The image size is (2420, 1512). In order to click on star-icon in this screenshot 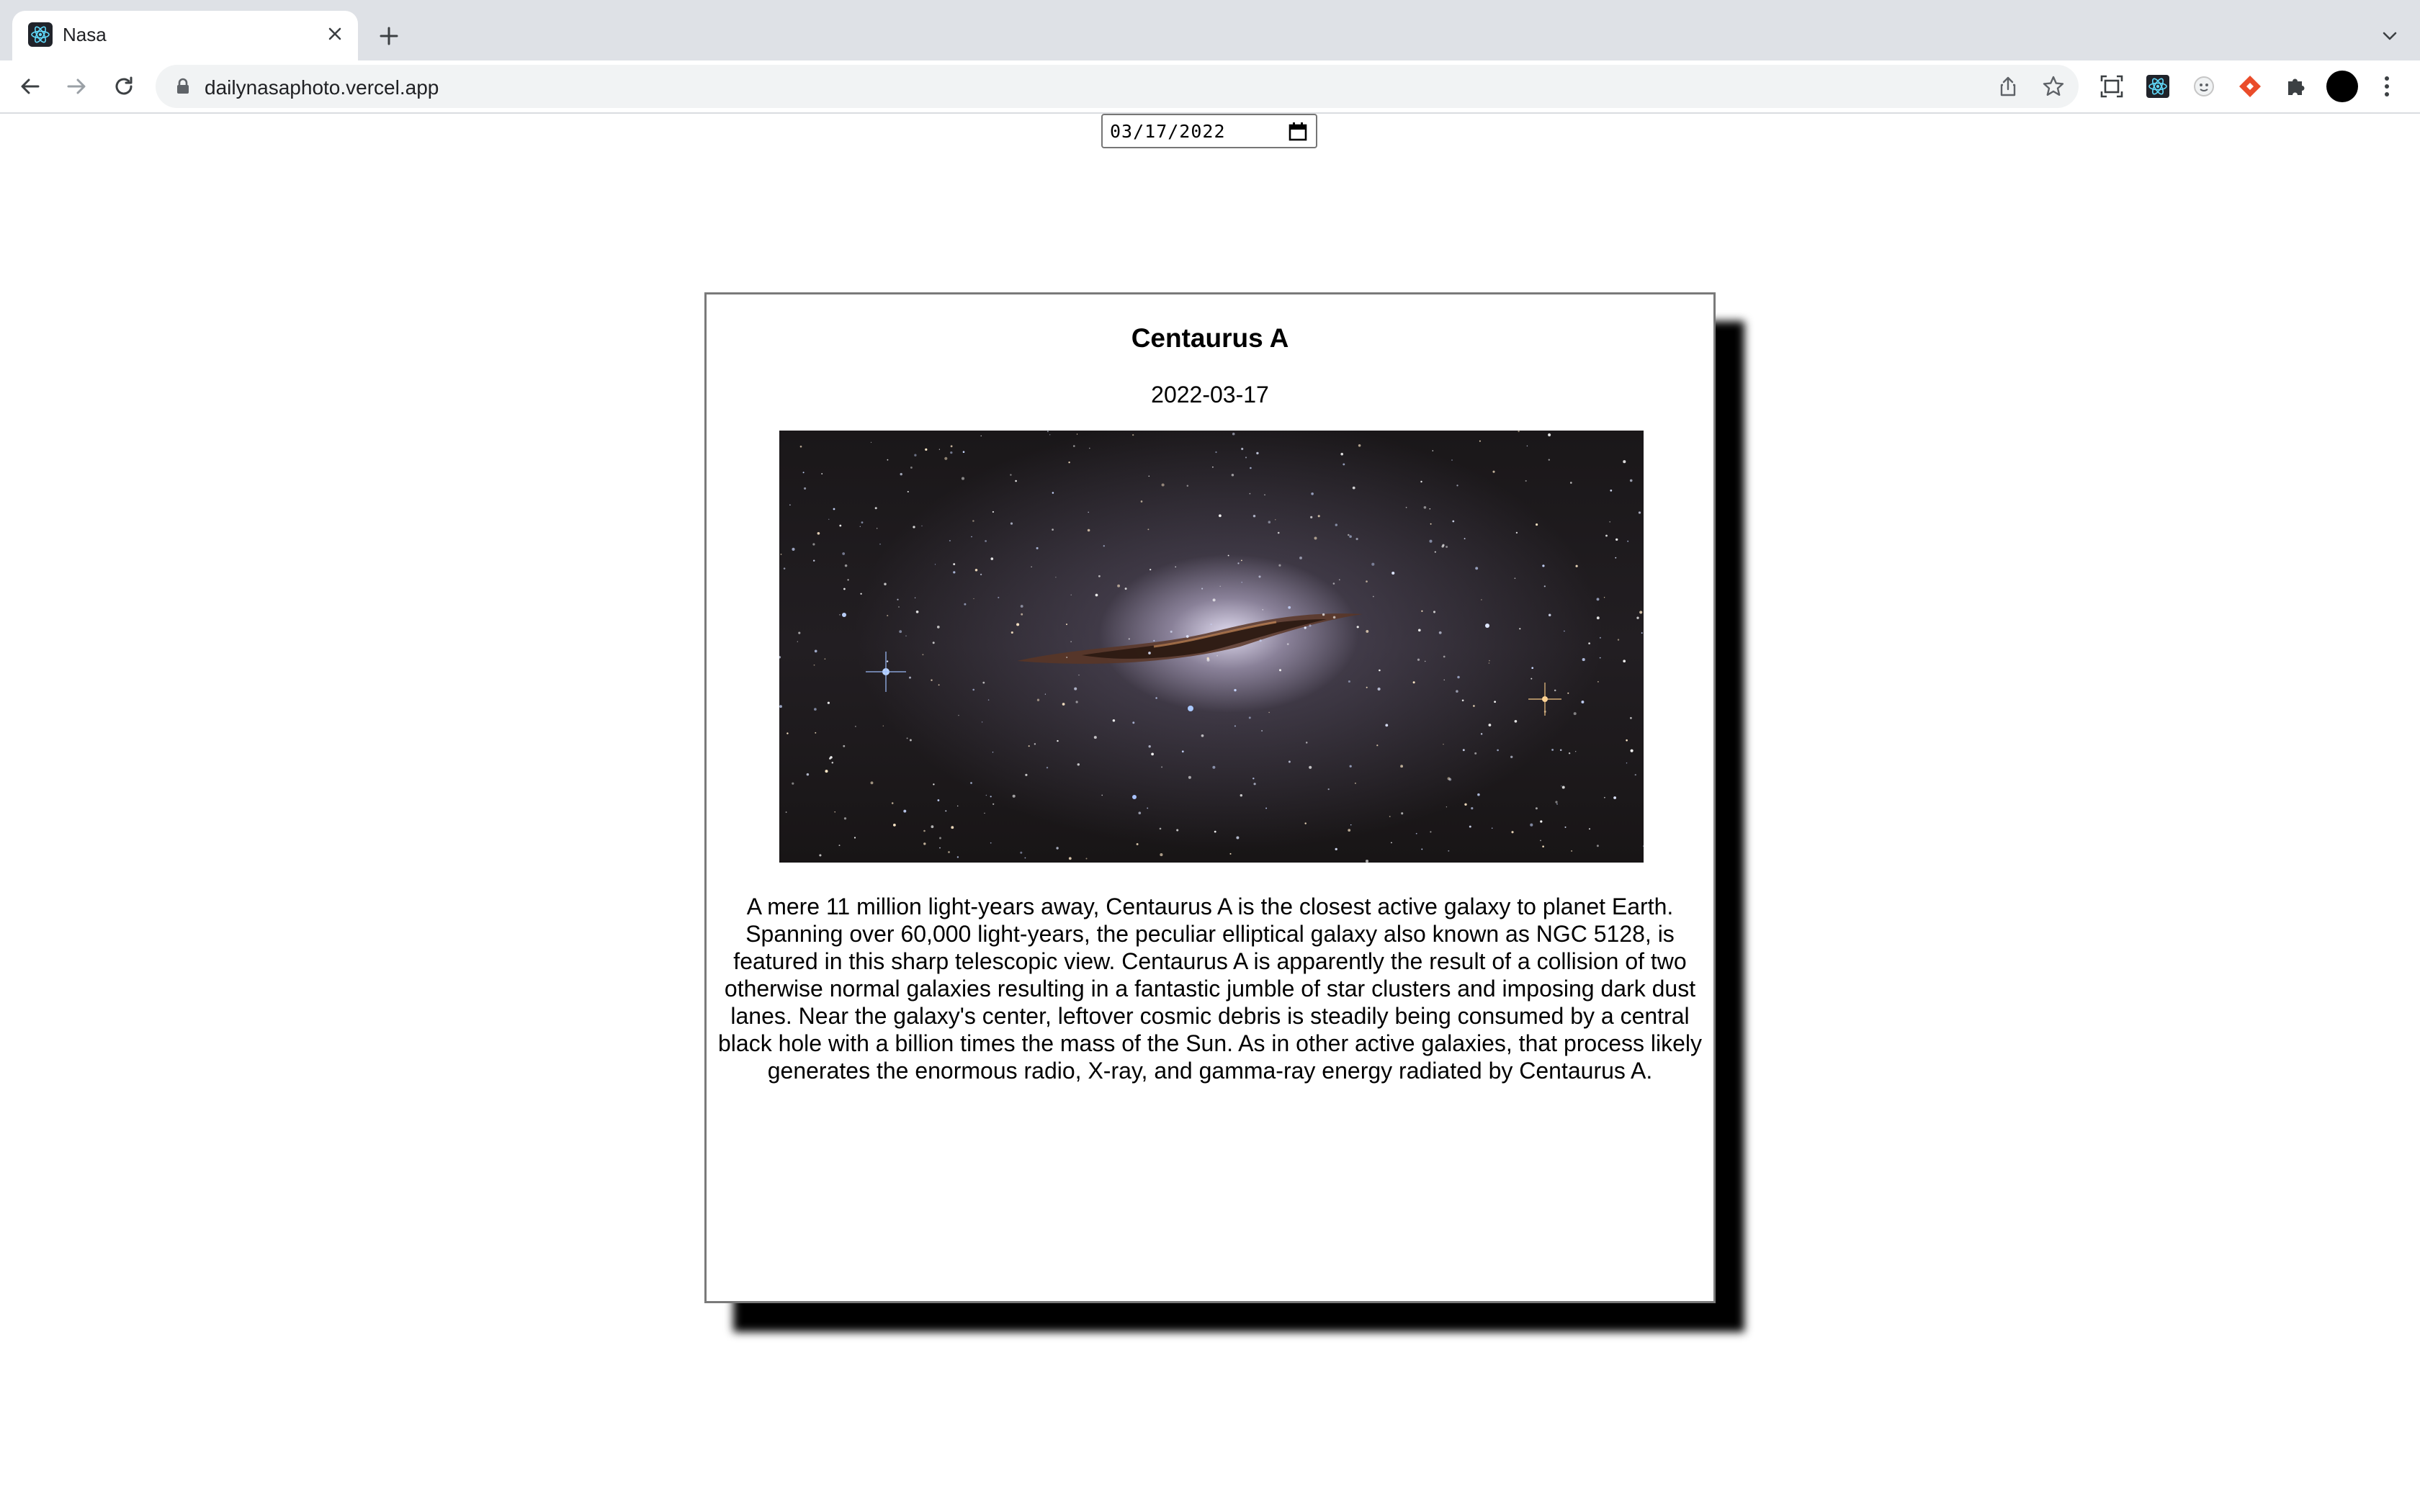, I will do `click(2053, 86)`.